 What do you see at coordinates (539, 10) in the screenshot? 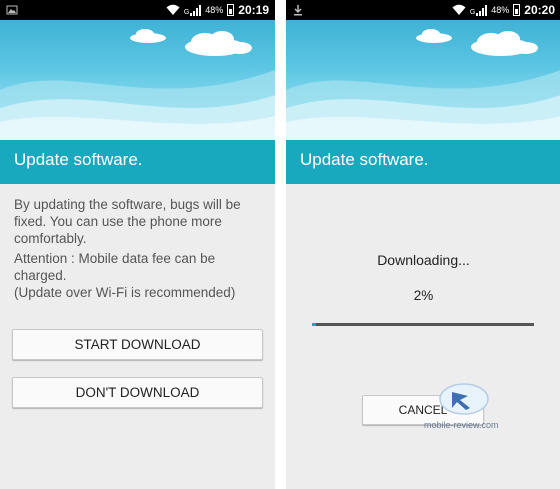
I see `clock: 20:20` at bounding box center [539, 10].